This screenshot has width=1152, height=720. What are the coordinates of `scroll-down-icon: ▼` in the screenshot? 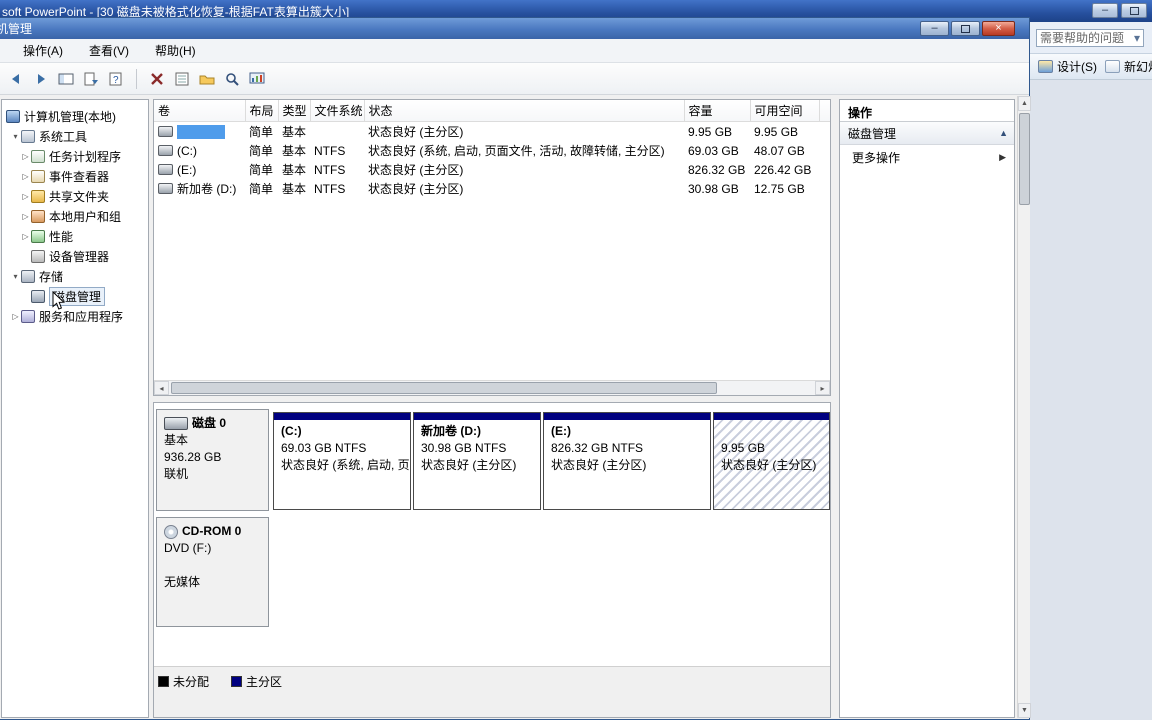 It's located at (1024, 710).